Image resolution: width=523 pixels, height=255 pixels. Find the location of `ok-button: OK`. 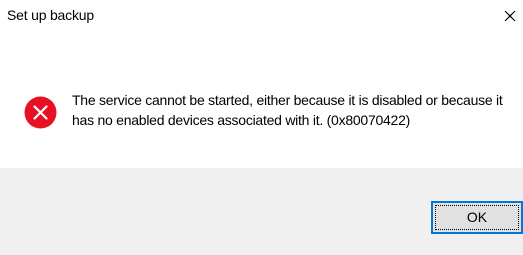

ok-button: OK is located at coordinates (477, 217).